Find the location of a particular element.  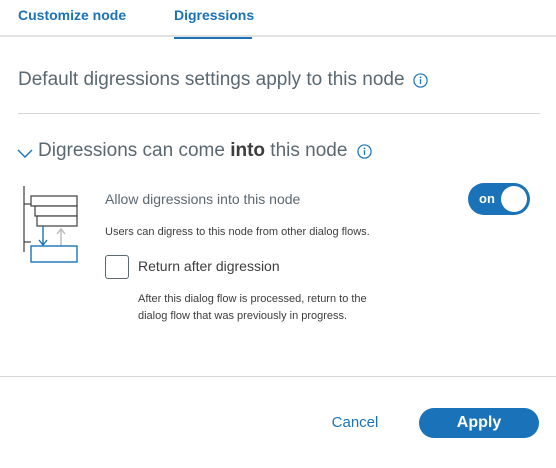

return-after-digression-label: Return after digression is located at coordinates (209, 266).